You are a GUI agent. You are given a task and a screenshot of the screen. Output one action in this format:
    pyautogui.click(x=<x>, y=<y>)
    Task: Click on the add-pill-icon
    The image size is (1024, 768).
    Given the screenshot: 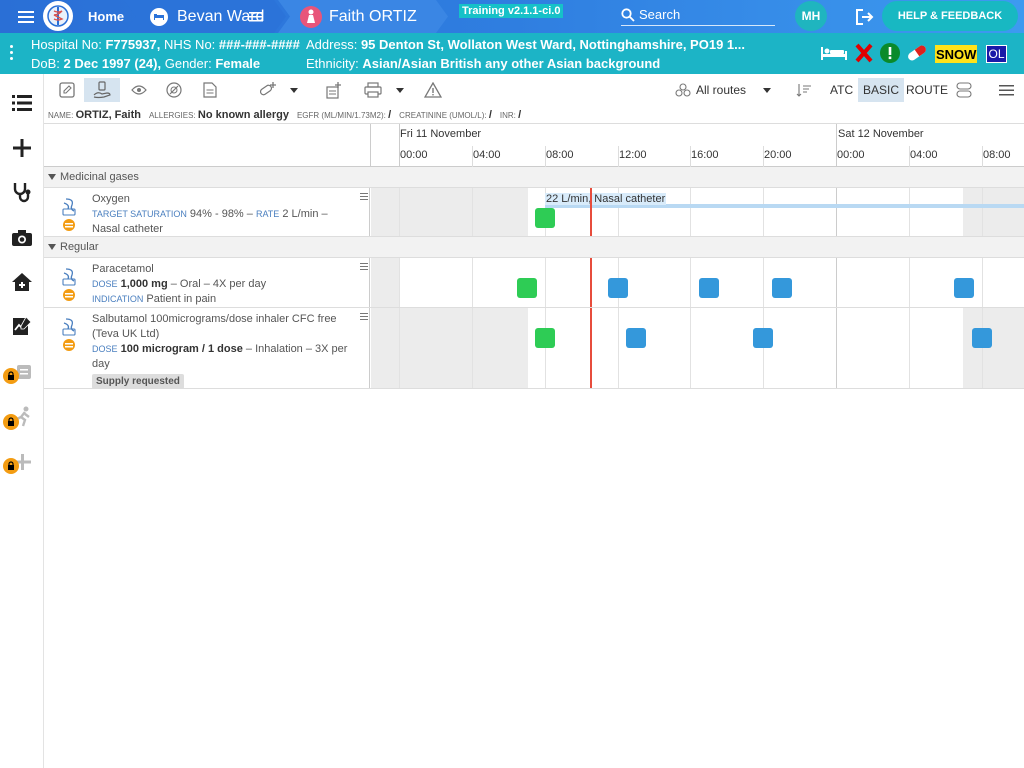 What is the action you would take?
    pyautogui.click(x=268, y=90)
    